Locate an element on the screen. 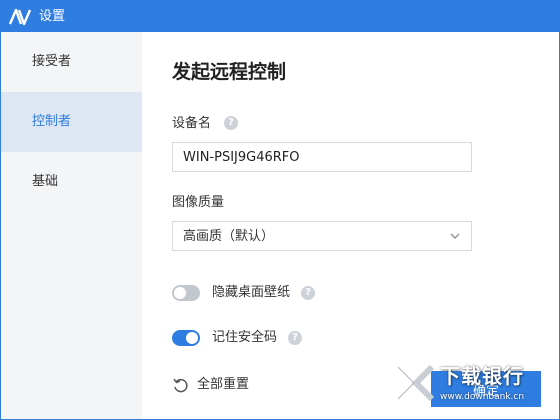 This screenshot has height=420, width=560. device-name-label: 设备名 is located at coordinates (192, 123).